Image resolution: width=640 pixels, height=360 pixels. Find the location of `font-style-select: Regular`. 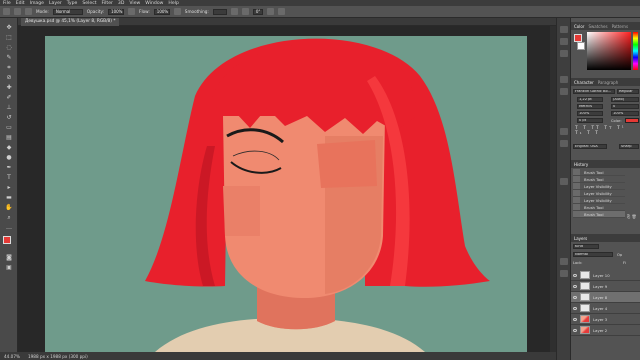

font-style-select: Regular is located at coordinates (628, 91).